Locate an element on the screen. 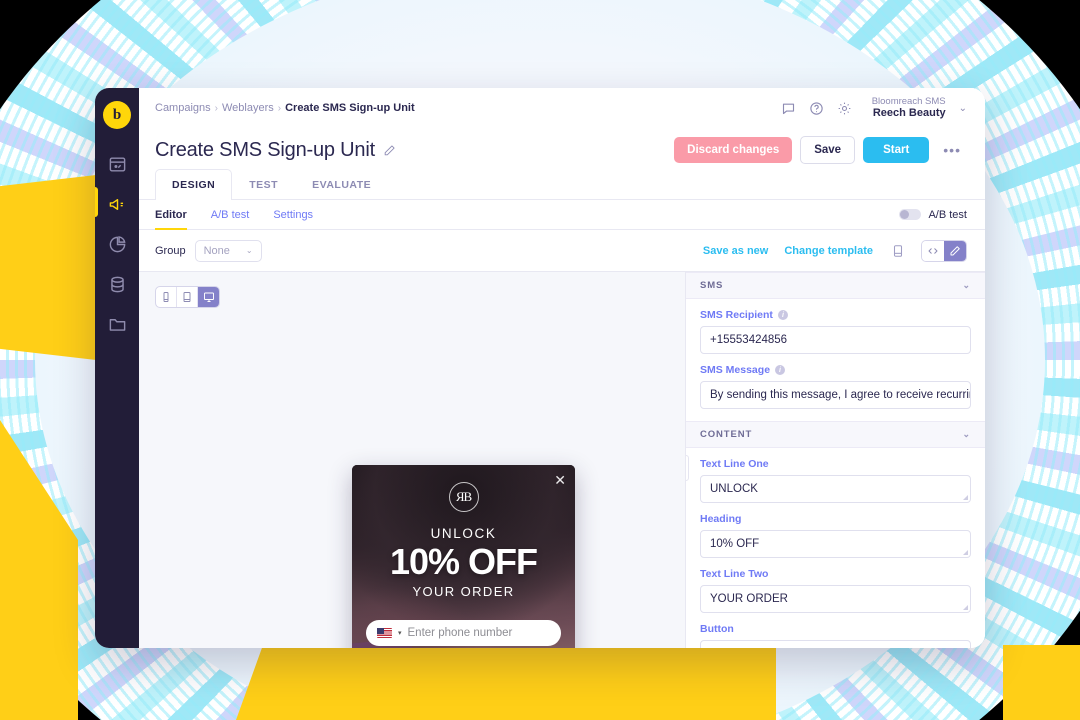 This screenshot has width=1080, height=720. nav-active-marker is located at coordinates (96, 202).